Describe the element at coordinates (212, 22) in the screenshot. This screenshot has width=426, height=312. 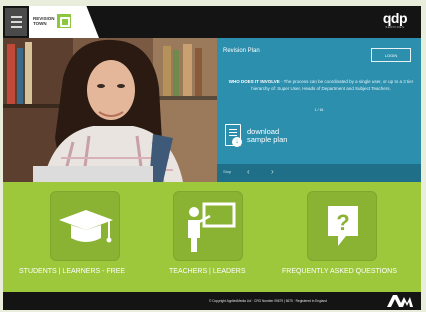
I see `top-bar: REVISION TOWN qdp SERVICES` at that location.